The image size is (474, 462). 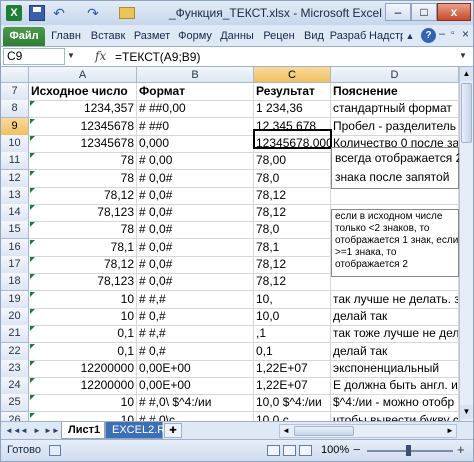 I want to click on horizontal-scrollbar: ◄ ►, so click(x=368, y=431).